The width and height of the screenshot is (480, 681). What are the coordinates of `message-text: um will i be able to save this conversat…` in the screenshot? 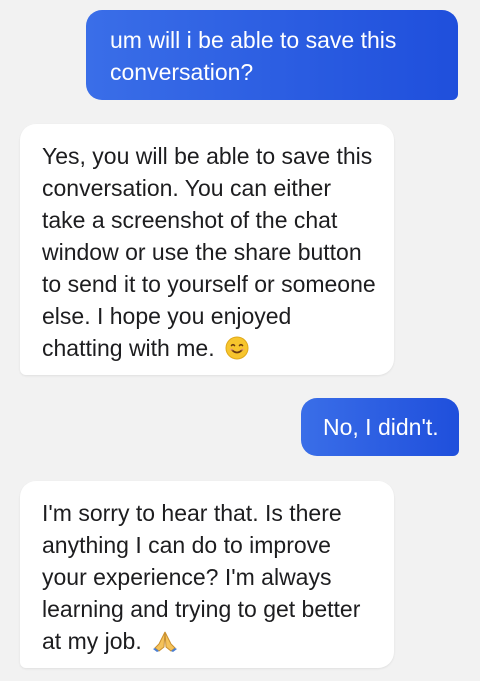 It's located at (253, 56).